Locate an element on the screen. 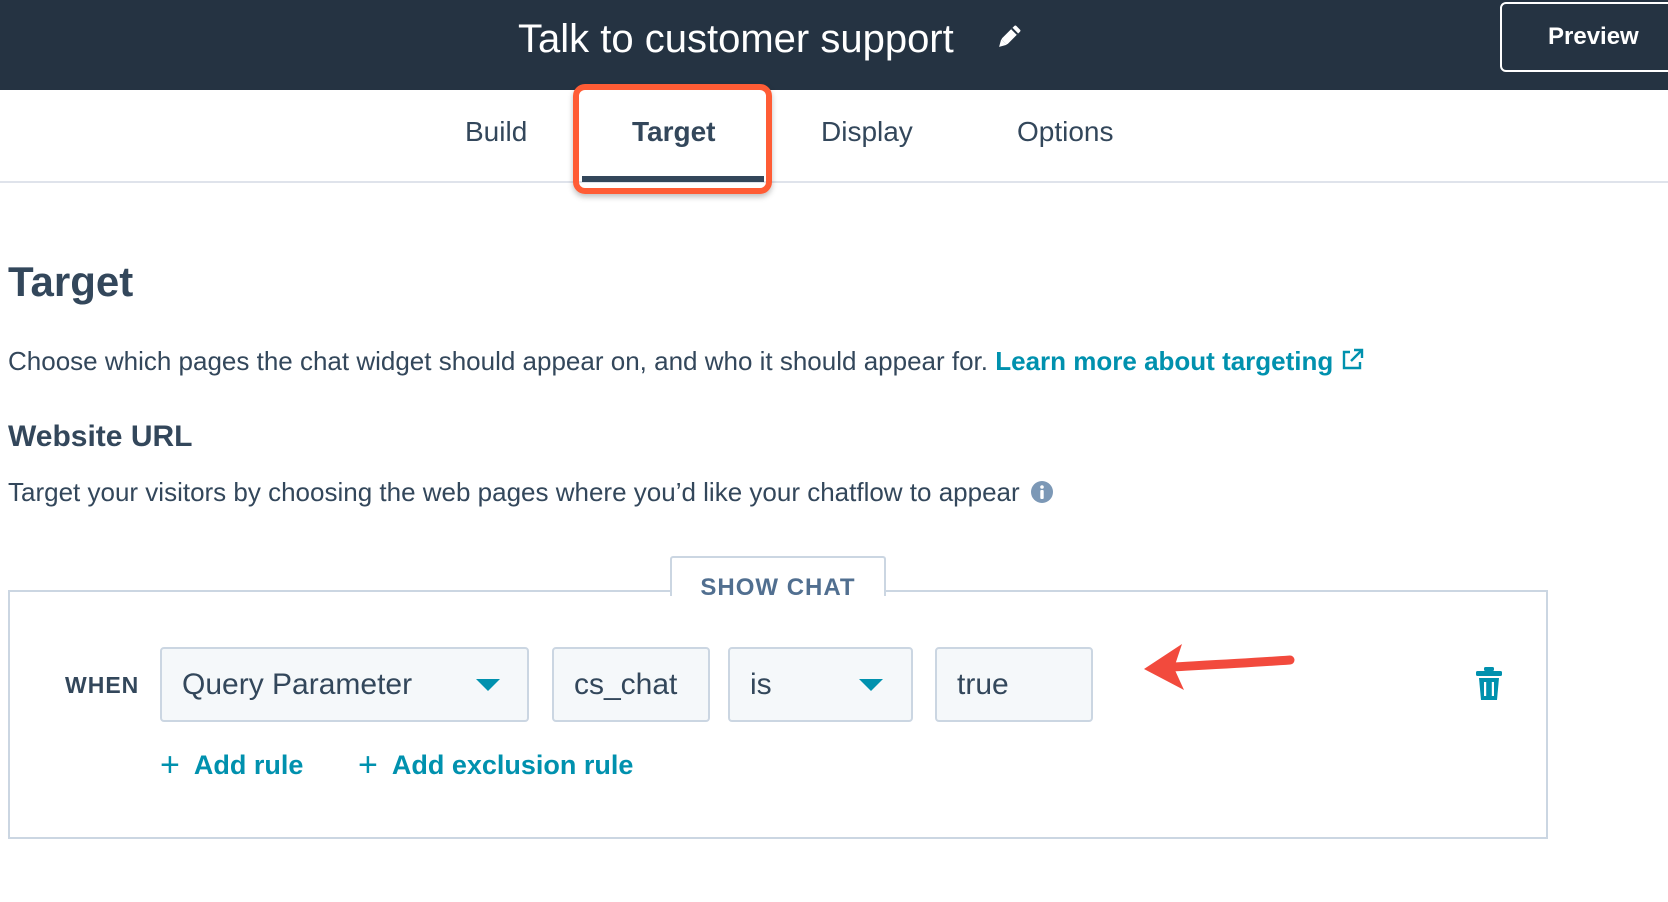 This screenshot has height=902, width=1668. tab-options: Options is located at coordinates (1065, 132).